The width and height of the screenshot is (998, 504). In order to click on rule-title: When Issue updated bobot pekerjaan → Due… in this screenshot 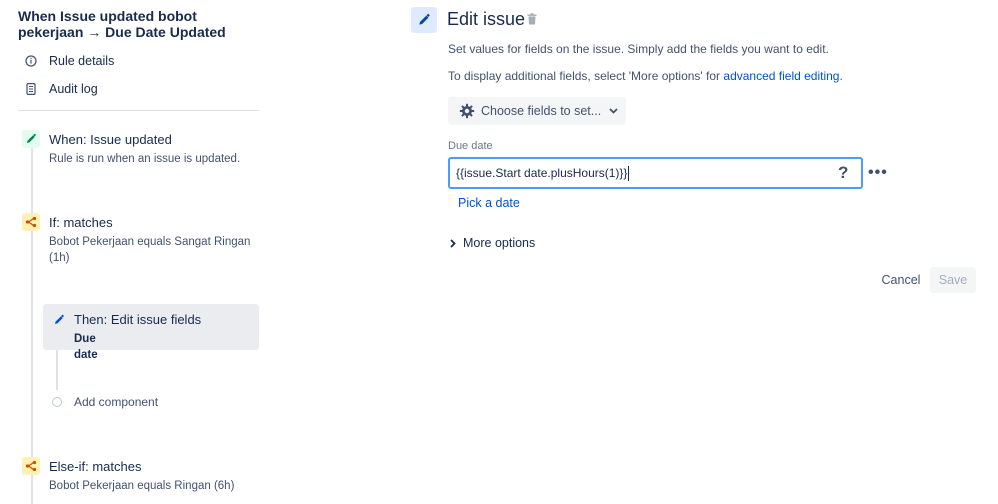, I will do `click(122, 24)`.